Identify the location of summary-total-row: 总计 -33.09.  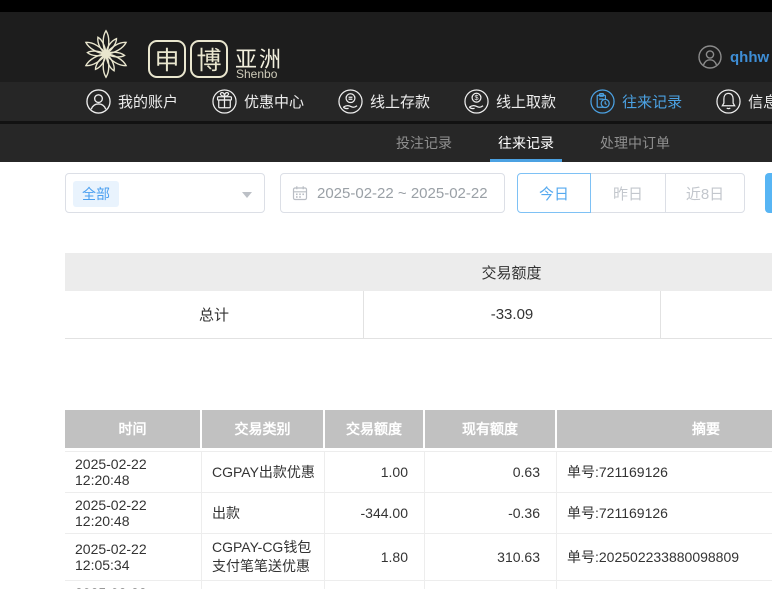
(418, 315).